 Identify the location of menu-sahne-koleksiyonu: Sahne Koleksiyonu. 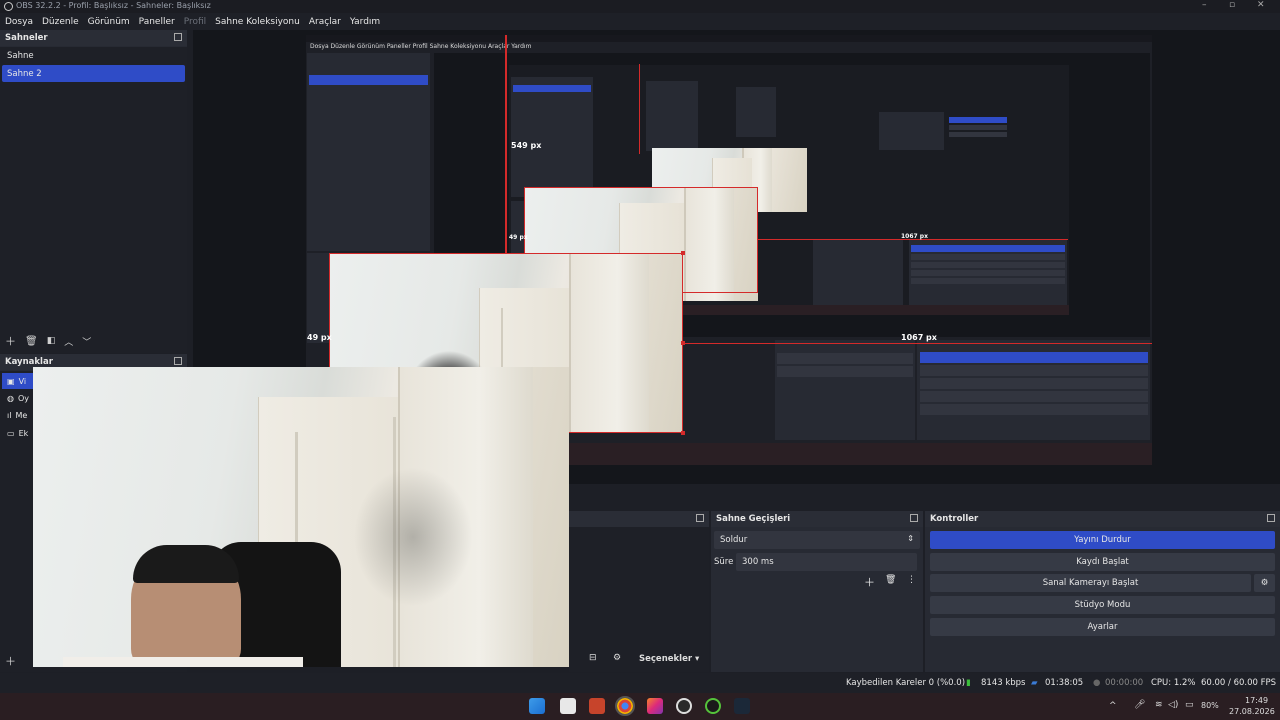
(257, 22).